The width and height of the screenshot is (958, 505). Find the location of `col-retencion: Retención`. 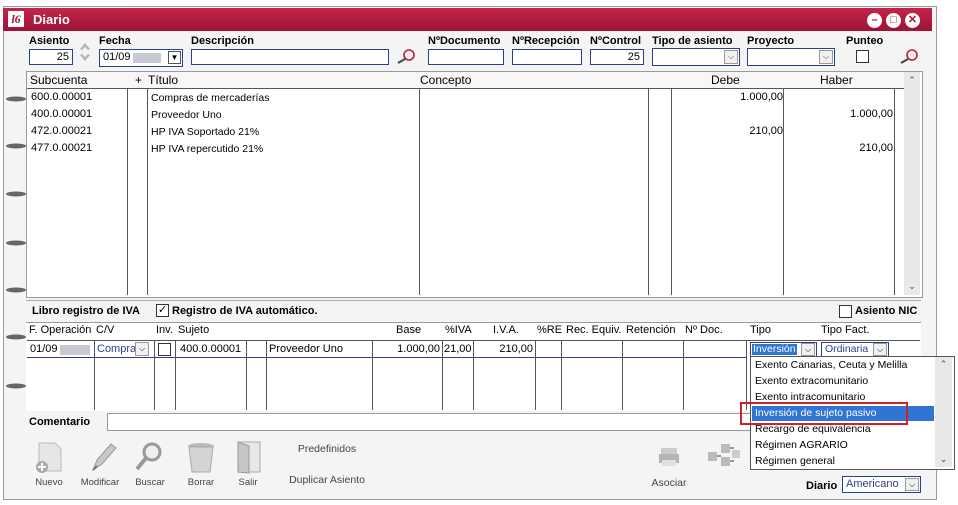

col-retencion: Retención is located at coordinates (651, 330).